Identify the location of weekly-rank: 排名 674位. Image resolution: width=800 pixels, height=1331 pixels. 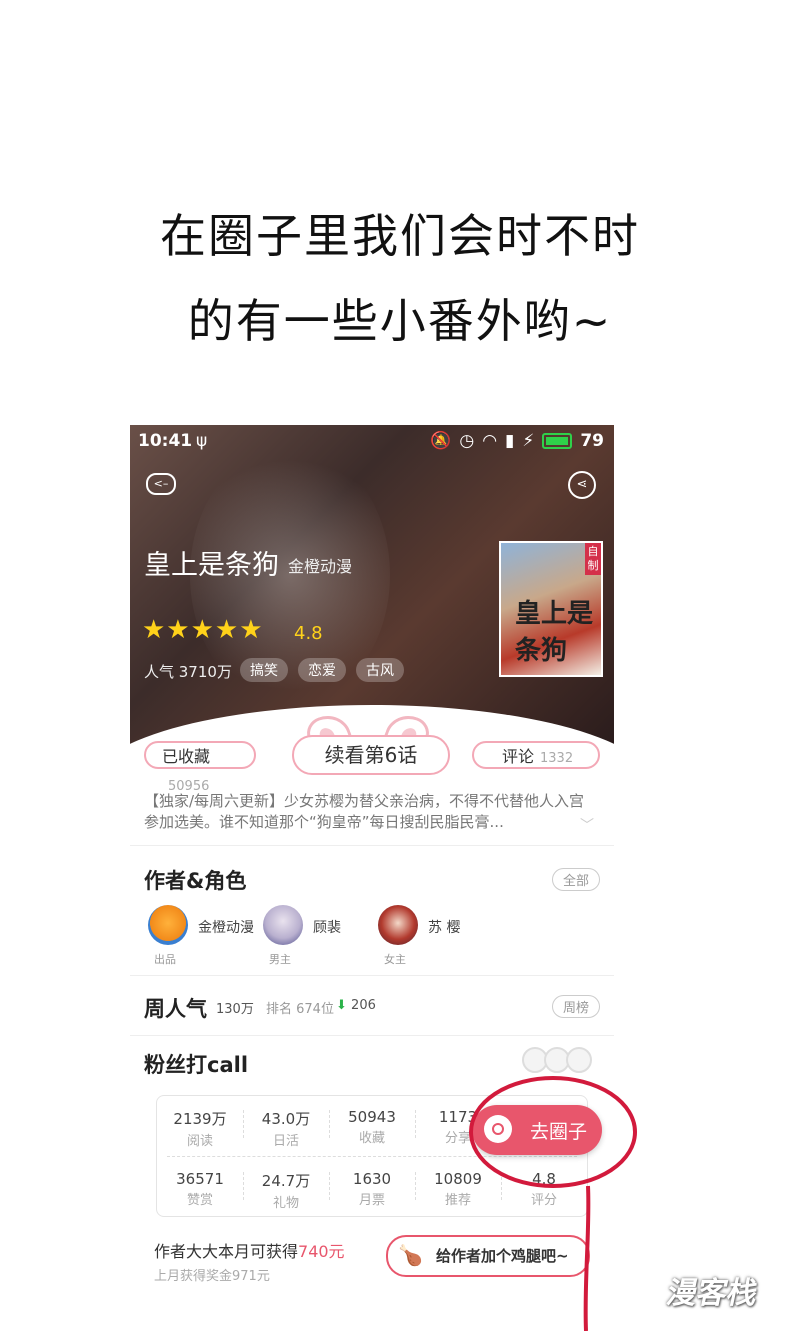
(300, 1009).